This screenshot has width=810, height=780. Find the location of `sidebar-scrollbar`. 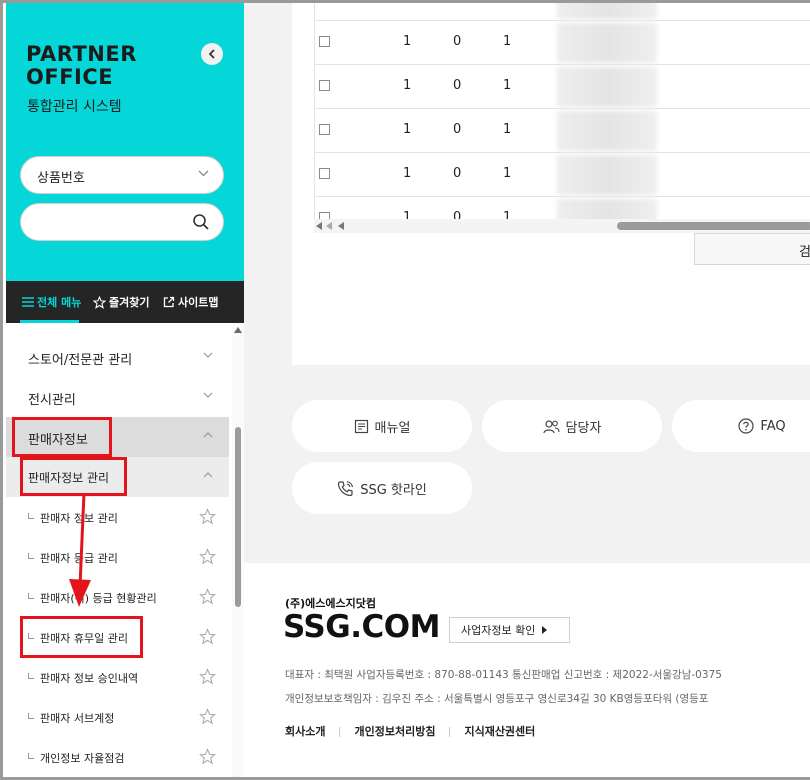

sidebar-scrollbar is located at coordinates (238, 550).